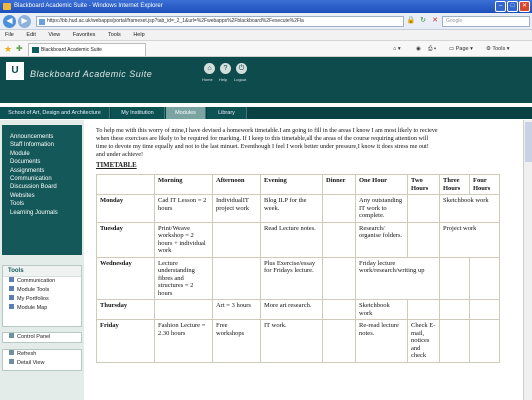  Describe the element at coordinates (512, 6) in the screenshot. I see `maximize-button: □` at that location.